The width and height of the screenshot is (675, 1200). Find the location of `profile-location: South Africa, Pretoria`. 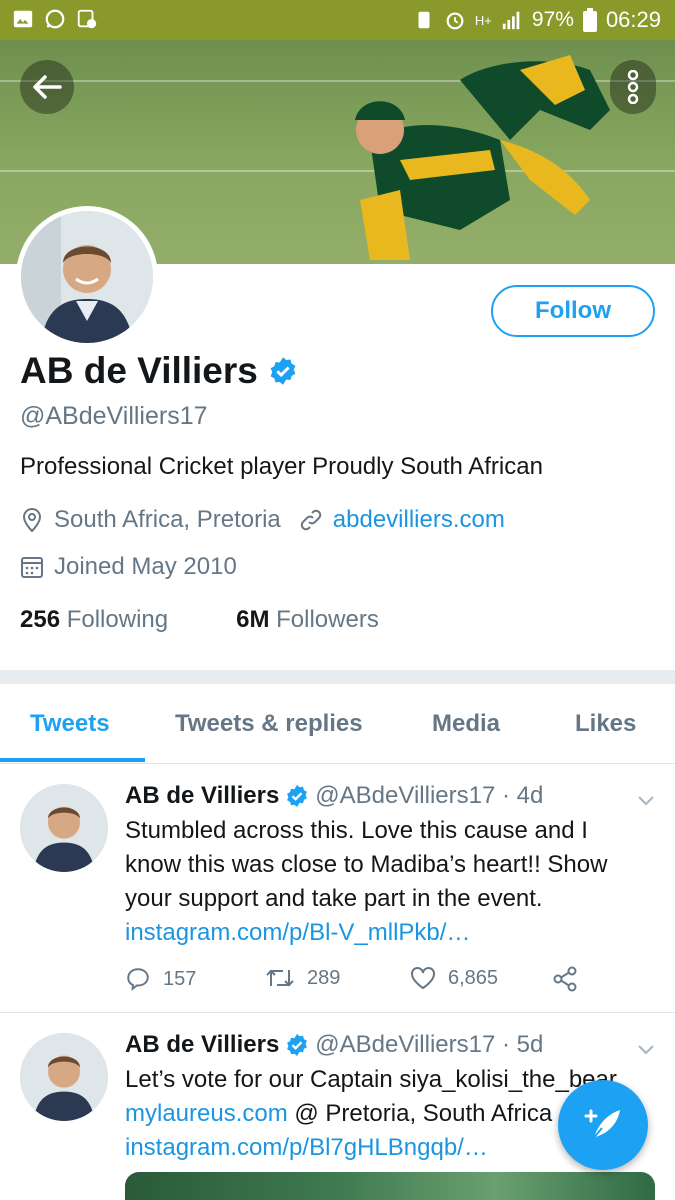

profile-location: South Africa, Pretoria is located at coordinates (167, 519).